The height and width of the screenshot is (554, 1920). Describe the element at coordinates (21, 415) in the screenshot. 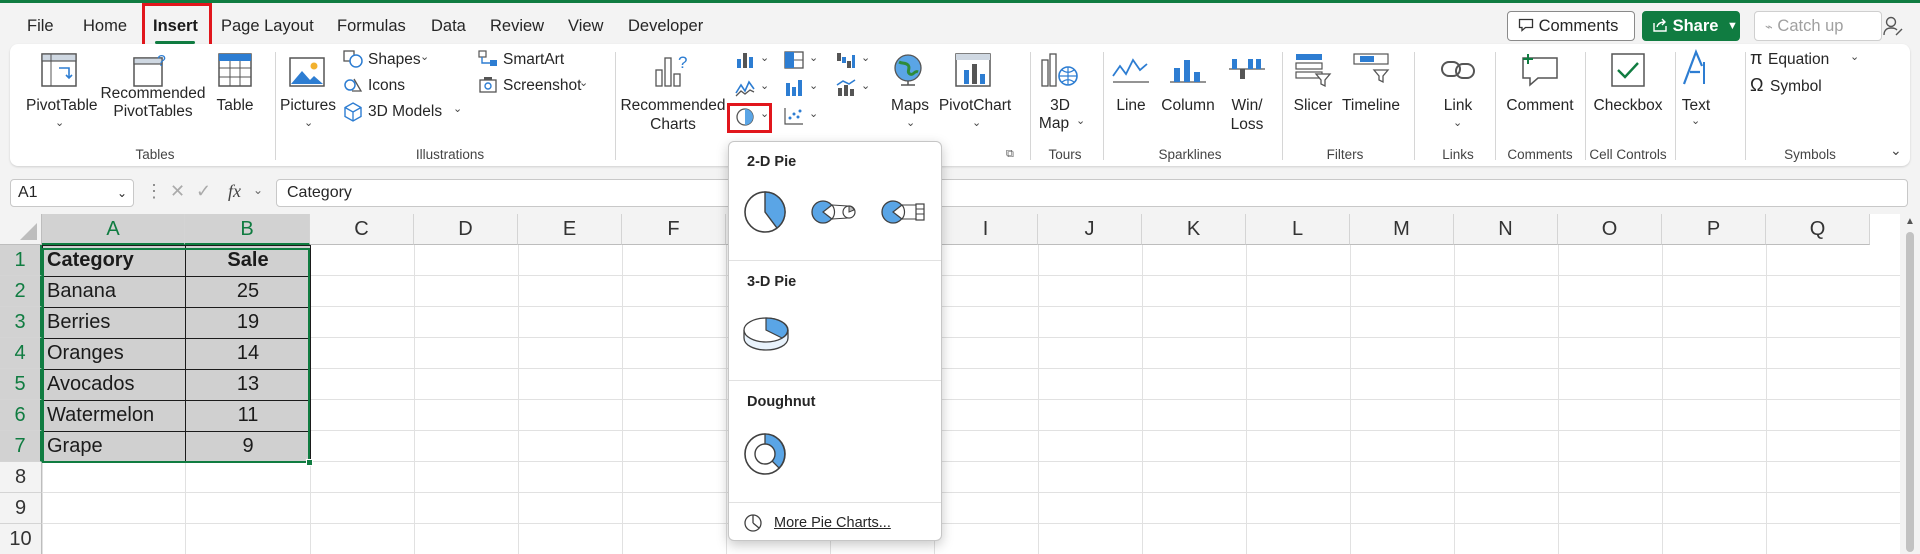

I see `row-header-6: 6` at that location.